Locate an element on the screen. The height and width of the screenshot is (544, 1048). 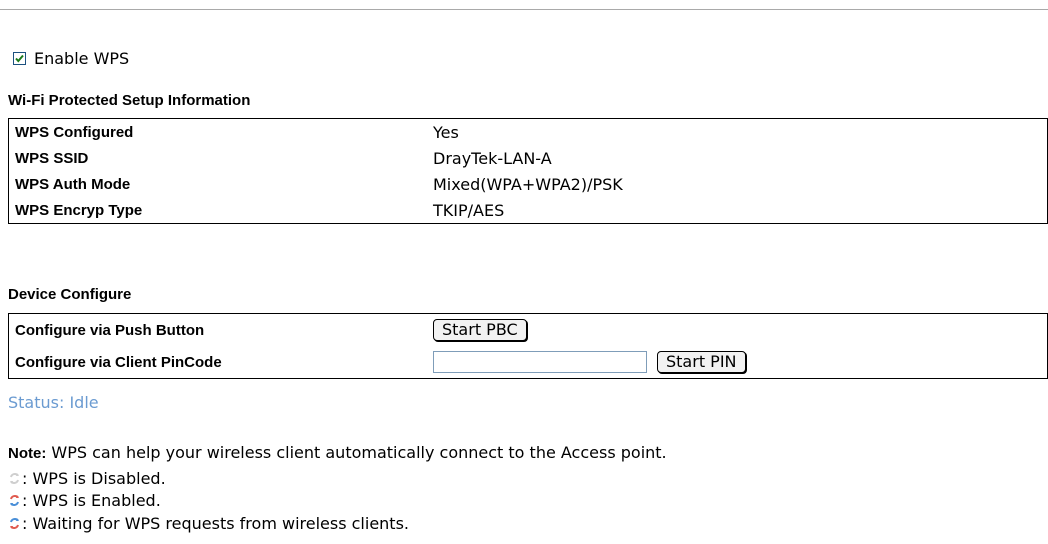
row-key: WPS SSID is located at coordinates (52, 158).